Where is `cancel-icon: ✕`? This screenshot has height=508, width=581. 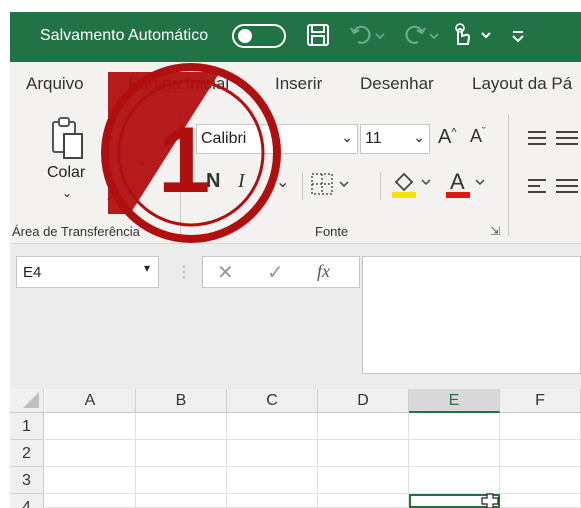 cancel-icon: ✕ is located at coordinates (225, 272).